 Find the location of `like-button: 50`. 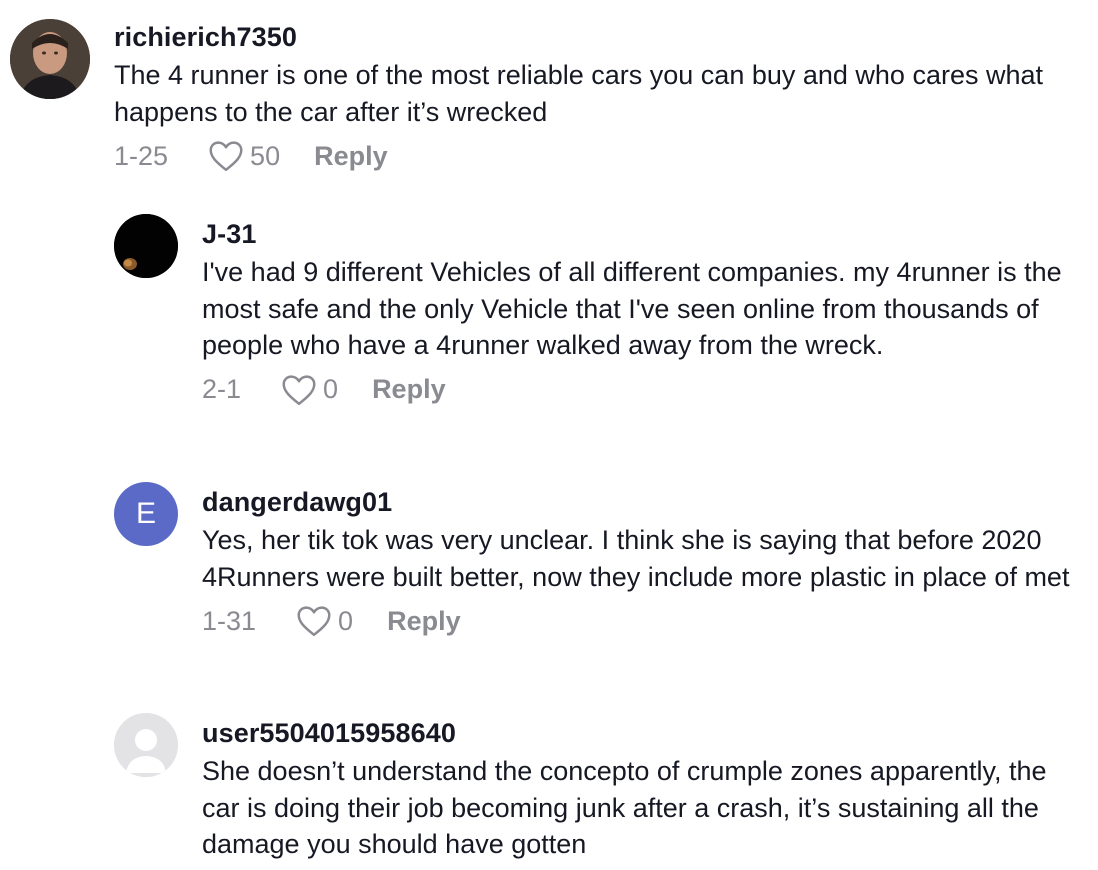

like-button: 50 is located at coordinates (244, 156).